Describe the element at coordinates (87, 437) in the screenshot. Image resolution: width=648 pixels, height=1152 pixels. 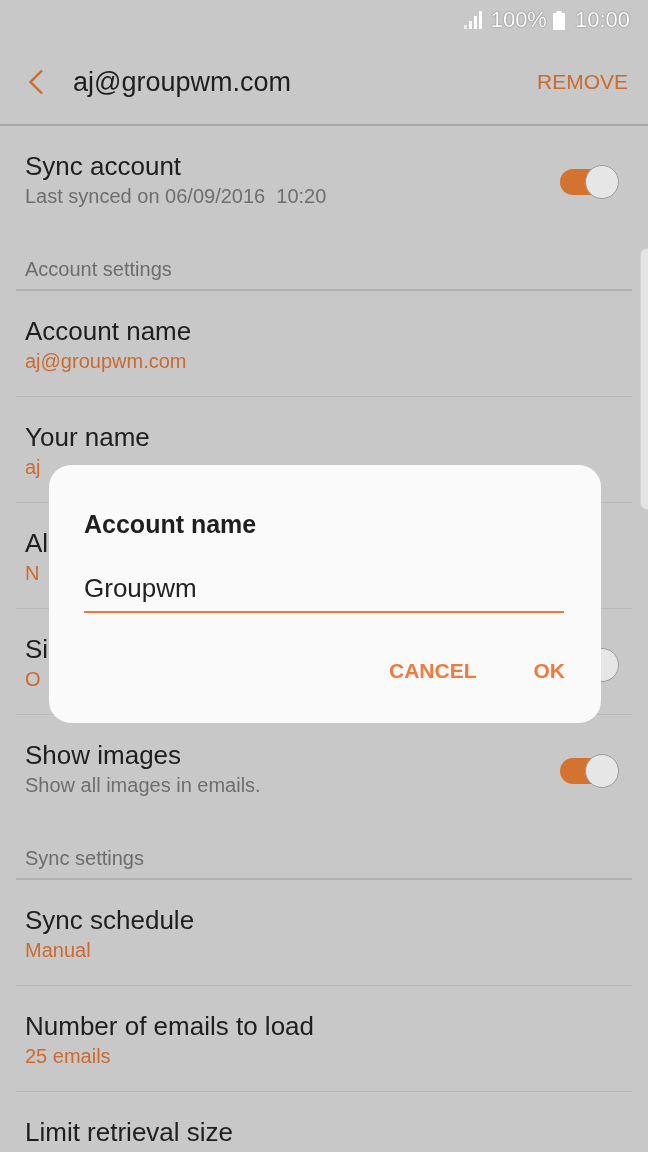
I see `setting-title: Your name` at that location.